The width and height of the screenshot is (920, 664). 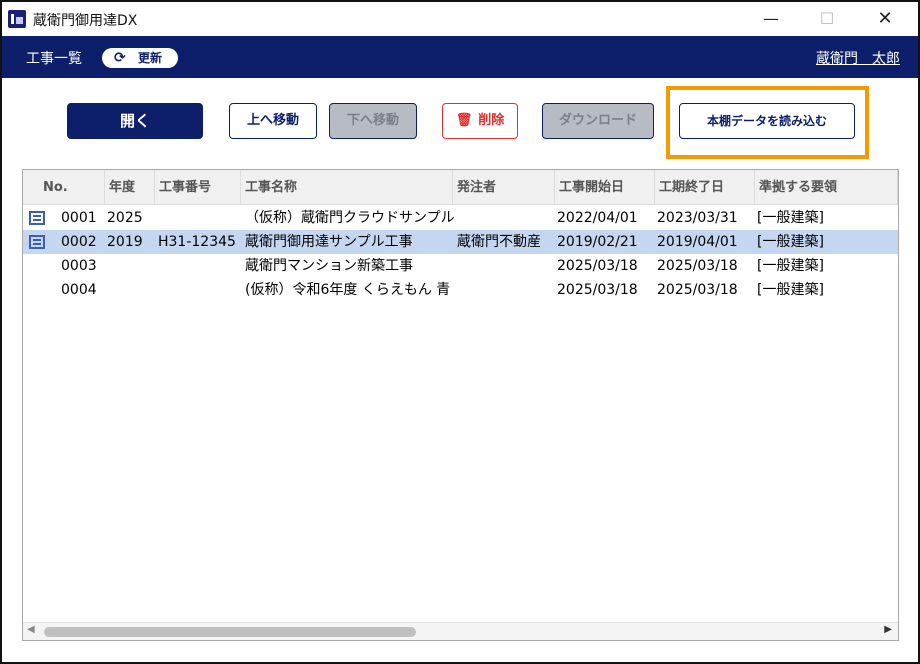 What do you see at coordinates (491, 120) in the screenshot?
I see `delete-label: 削除` at bounding box center [491, 120].